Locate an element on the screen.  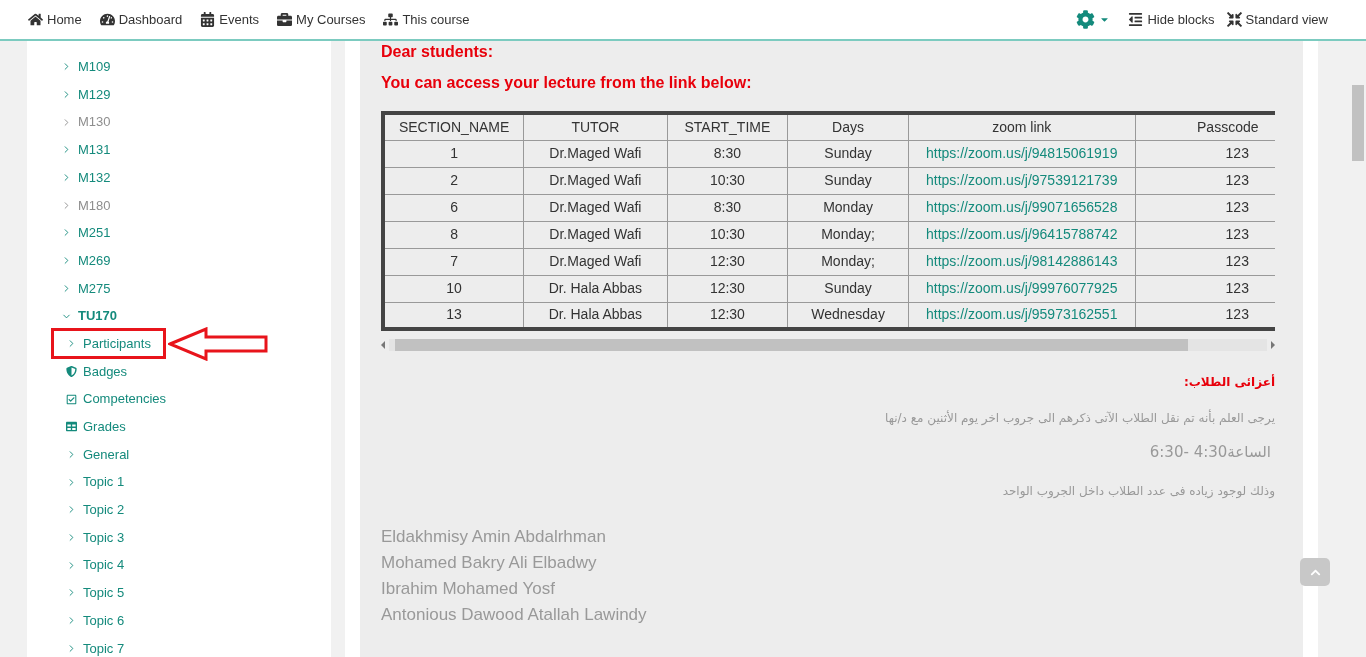
calendar-icon is located at coordinates (208, 19).